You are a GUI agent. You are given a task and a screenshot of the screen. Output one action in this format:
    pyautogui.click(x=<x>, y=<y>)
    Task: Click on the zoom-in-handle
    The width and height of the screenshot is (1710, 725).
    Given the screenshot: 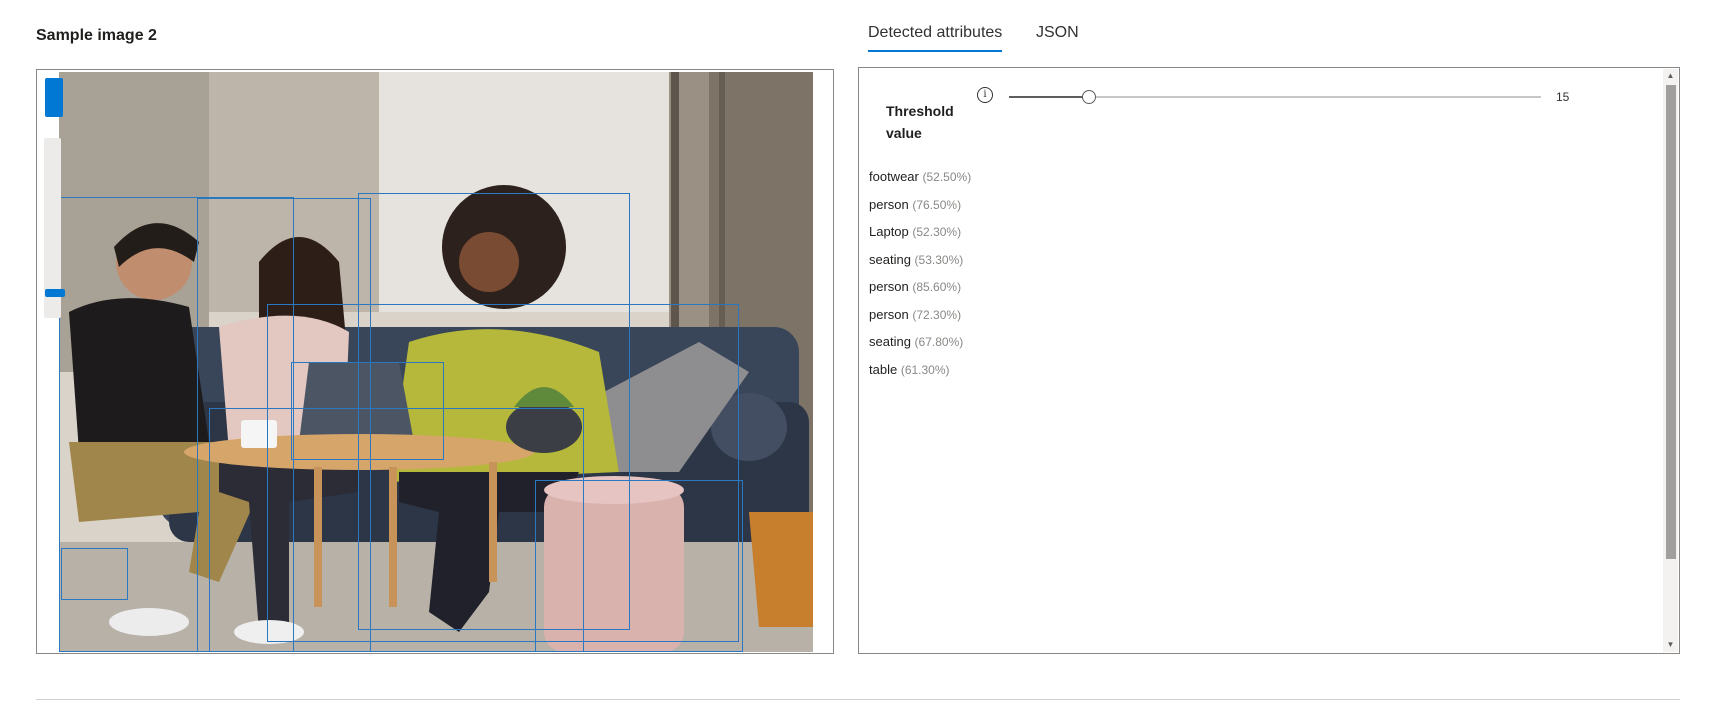 What is the action you would take?
    pyautogui.click(x=54, y=97)
    